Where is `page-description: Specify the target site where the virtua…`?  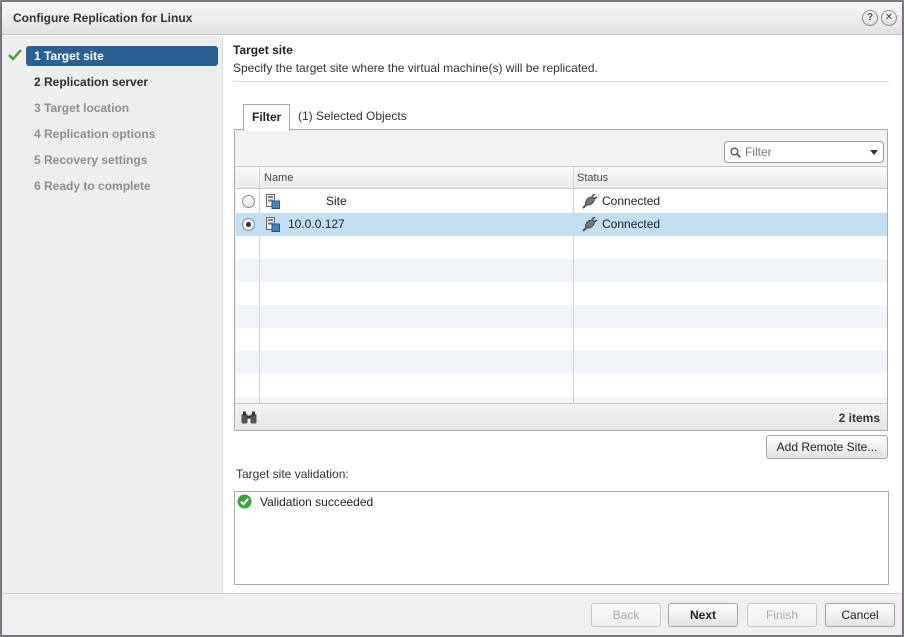
page-description: Specify the target site where the virtua… is located at coordinates (415, 68).